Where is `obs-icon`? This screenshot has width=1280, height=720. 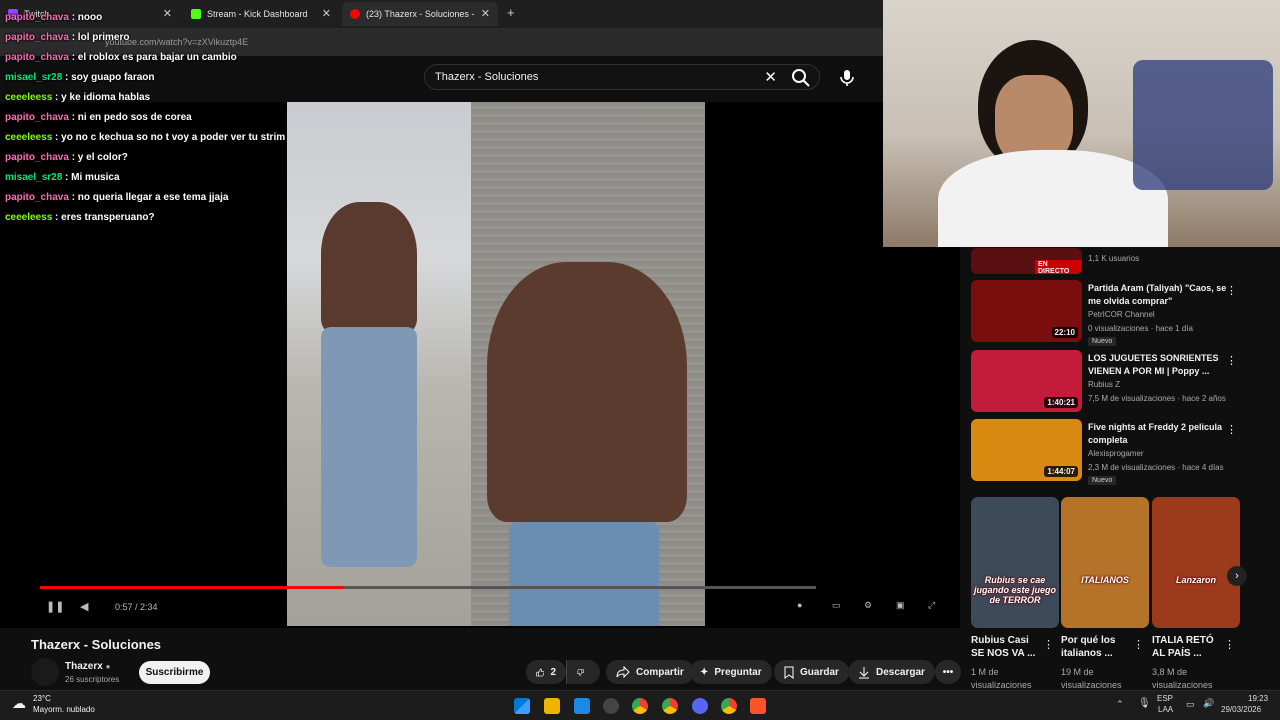
obs-icon is located at coordinates (611, 706).